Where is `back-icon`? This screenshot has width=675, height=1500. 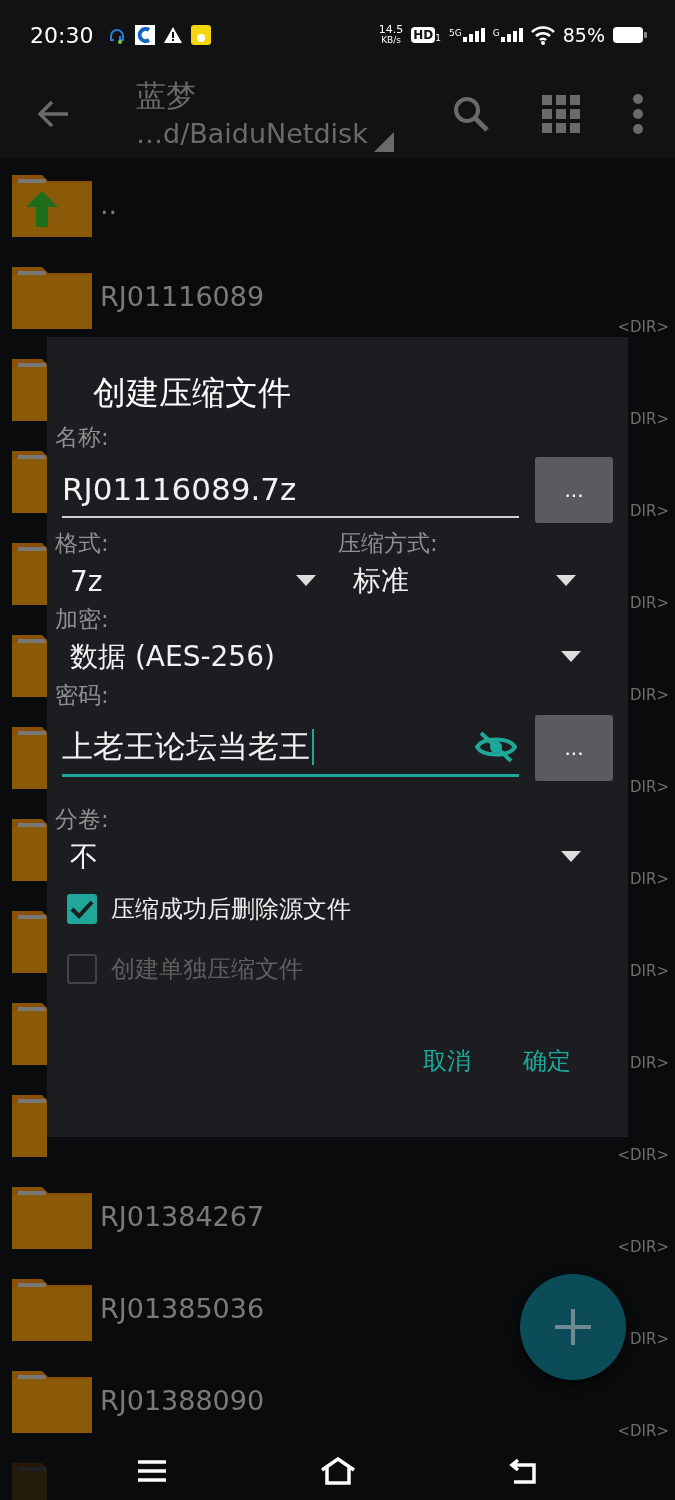 back-icon is located at coordinates (523, 1471).